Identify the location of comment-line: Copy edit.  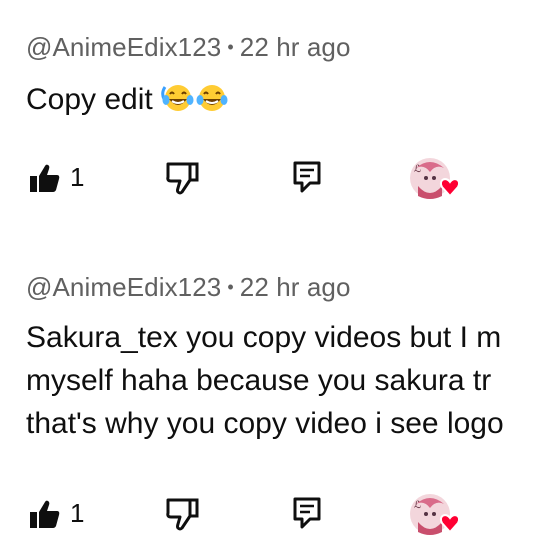
(89, 99).